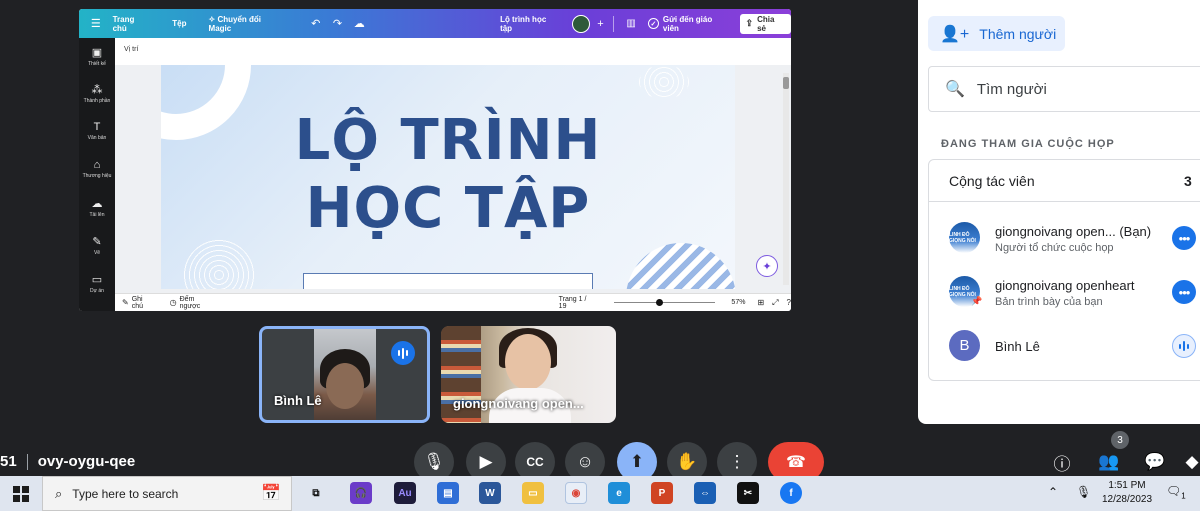  What do you see at coordinates (576, 493) in the screenshot?
I see `chrome-icon: ◉` at bounding box center [576, 493].